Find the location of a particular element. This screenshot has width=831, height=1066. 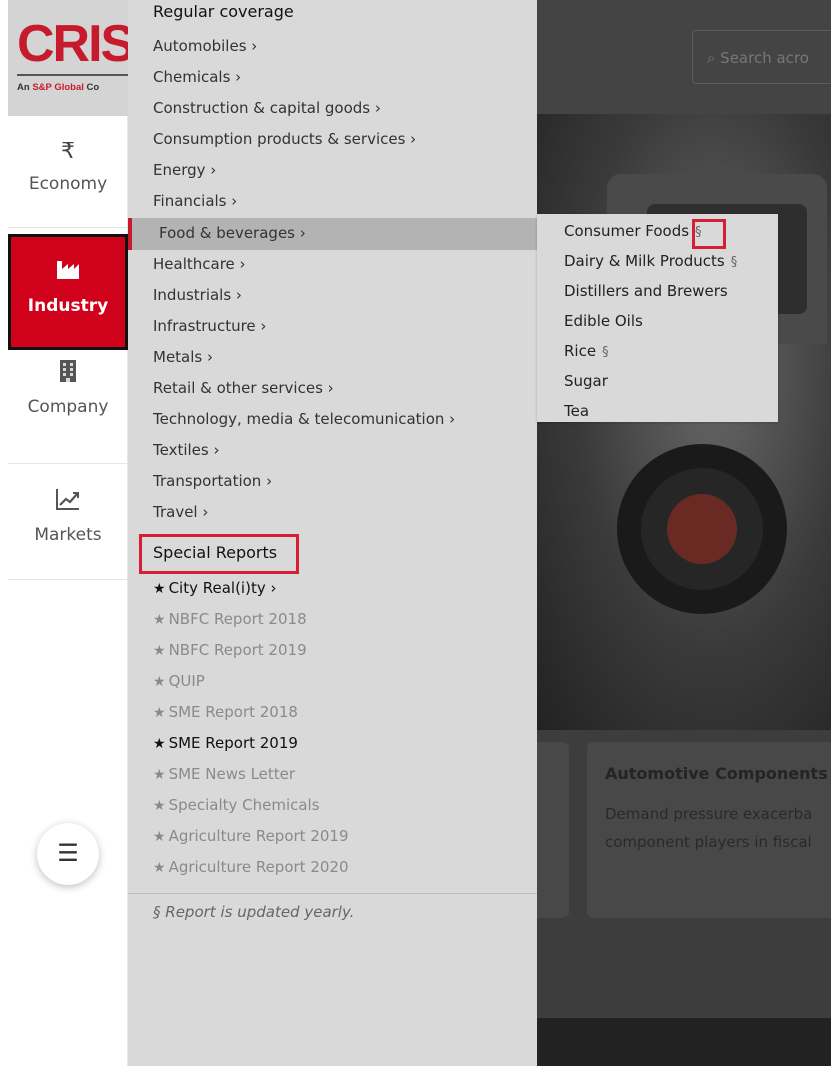

special-report-label: NBFC Report 2019 is located at coordinates (237, 650).